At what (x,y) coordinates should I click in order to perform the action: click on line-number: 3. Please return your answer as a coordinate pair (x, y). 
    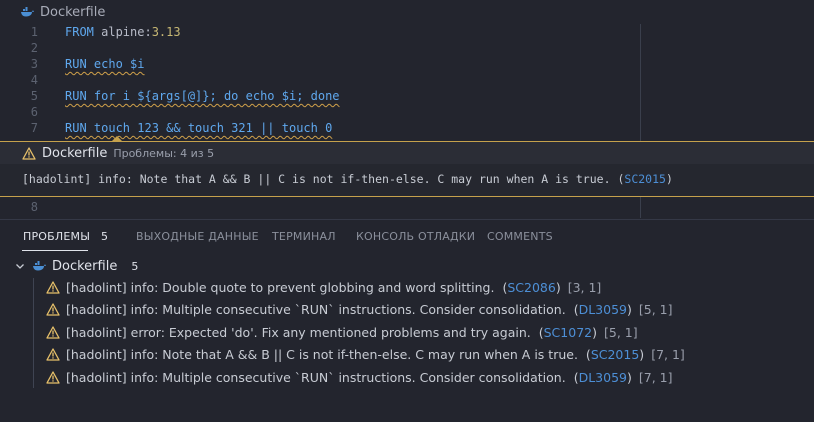
    Looking at the image, I should click on (34, 64).